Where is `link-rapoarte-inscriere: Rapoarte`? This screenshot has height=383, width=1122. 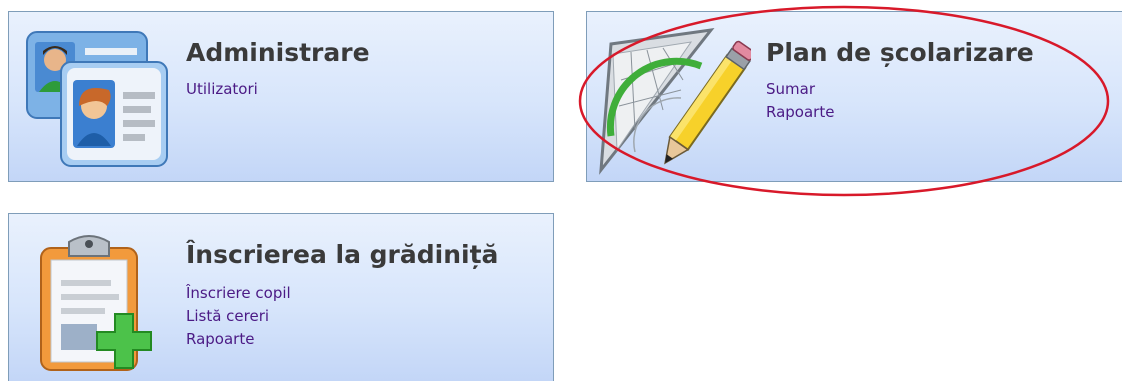 link-rapoarte-inscriere: Rapoarte is located at coordinates (220, 339).